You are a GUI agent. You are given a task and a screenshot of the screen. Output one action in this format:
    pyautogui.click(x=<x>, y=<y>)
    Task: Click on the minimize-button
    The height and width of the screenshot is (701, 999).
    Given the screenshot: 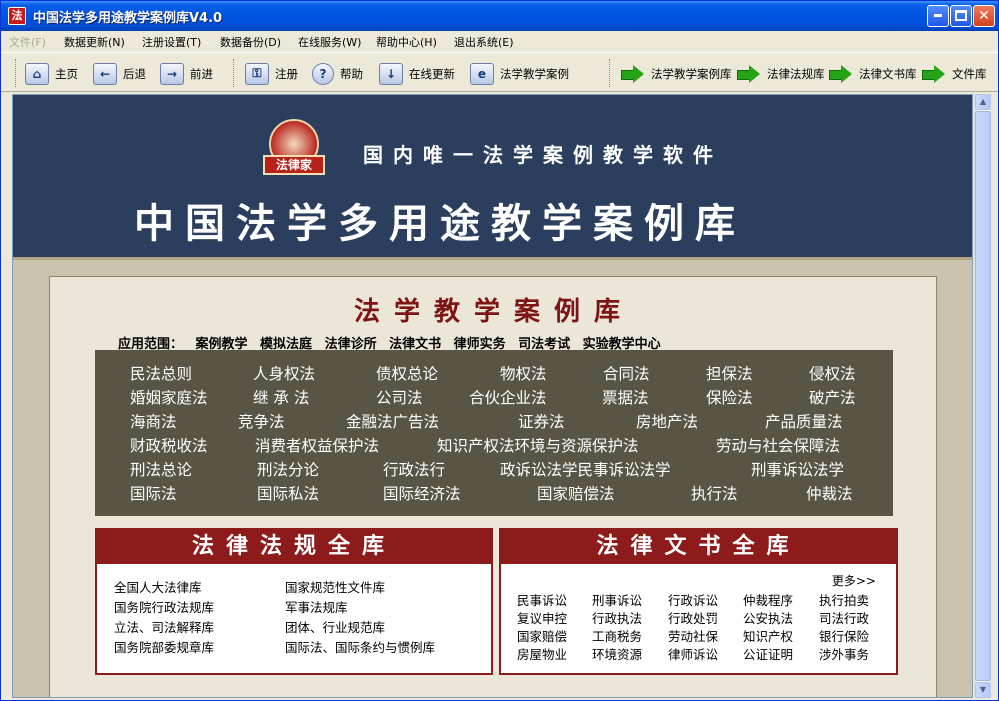 What is the action you would take?
    pyautogui.click(x=938, y=16)
    